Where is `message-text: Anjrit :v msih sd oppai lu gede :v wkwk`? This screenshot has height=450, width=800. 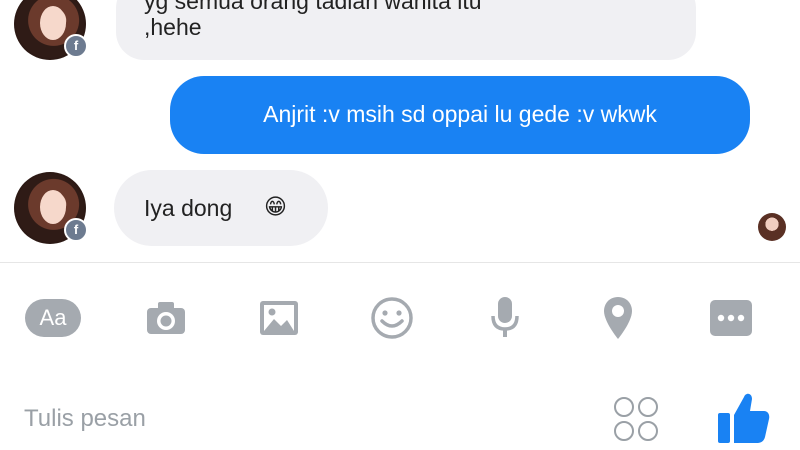 message-text: Anjrit :v msih sd oppai lu gede :v wkwk is located at coordinates (460, 114).